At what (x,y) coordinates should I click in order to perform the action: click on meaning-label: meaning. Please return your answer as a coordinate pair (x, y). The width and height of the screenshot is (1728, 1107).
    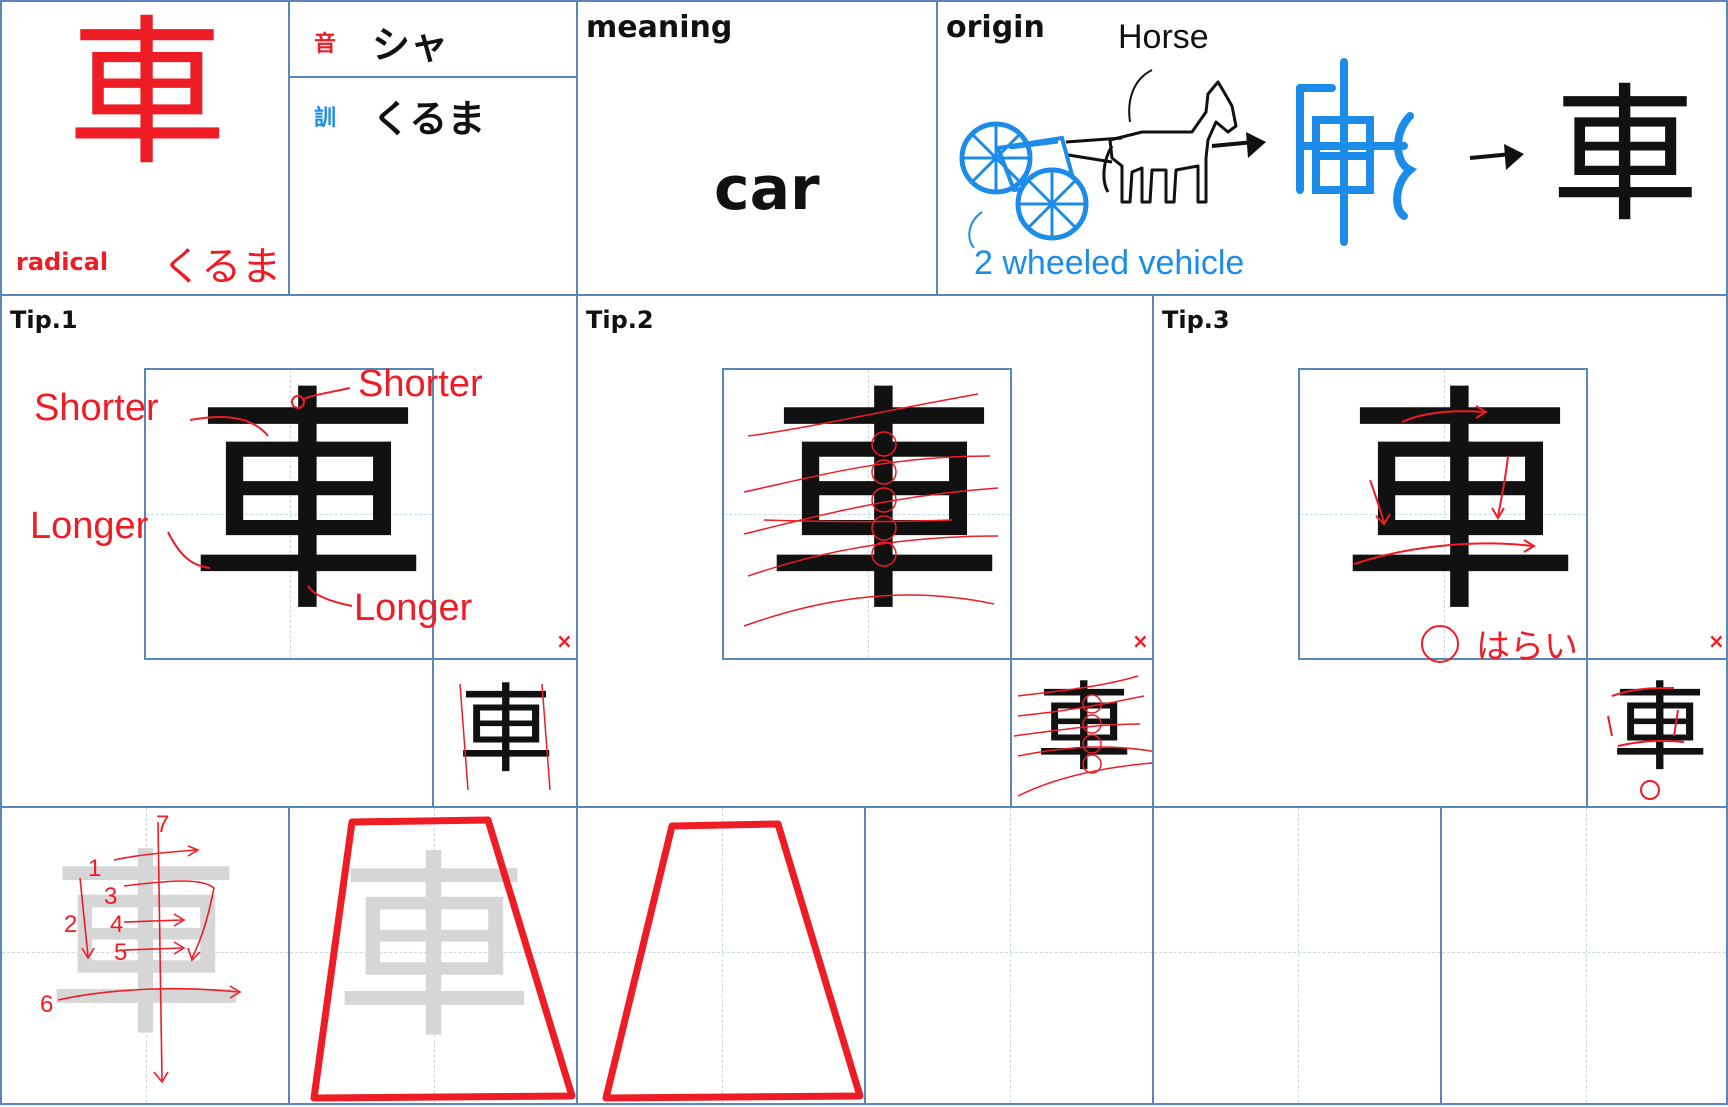
    Looking at the image, I should click on (659, 27).